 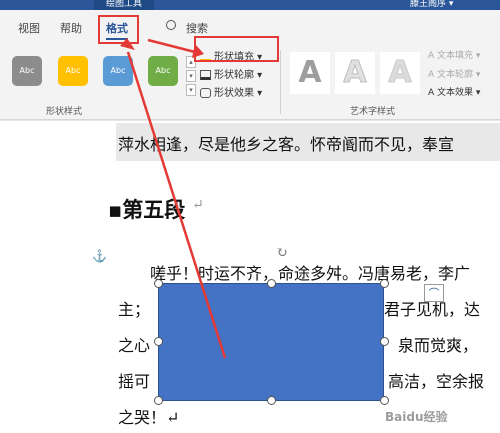 I want to click on arrowhead-shape-fill, so click(x=198, y=51).